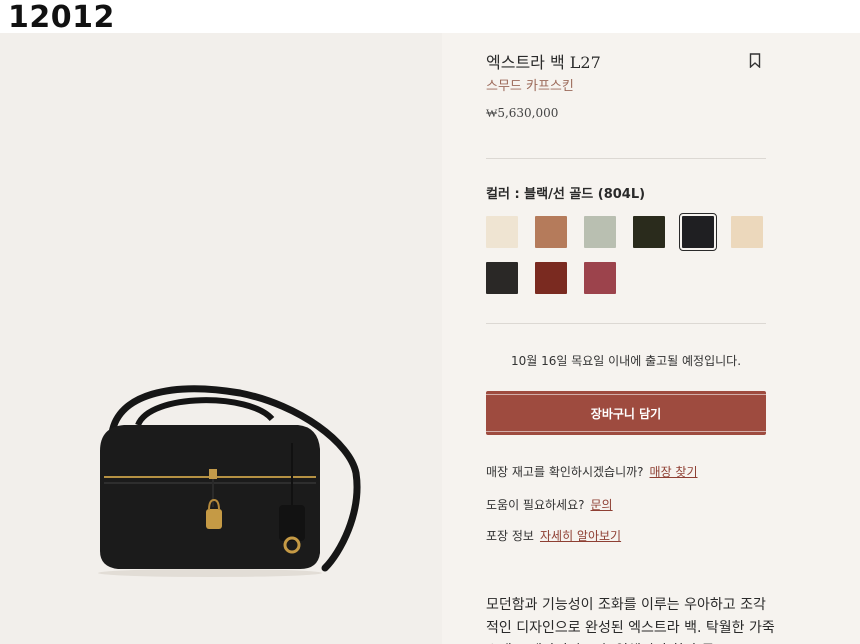 Image resolution: width=860 pixels, height=644 pixels. What do you see at coordinates (698, 232) in the screenshot?
I see `color-swatch-selected` at bounding box center [698, 232].